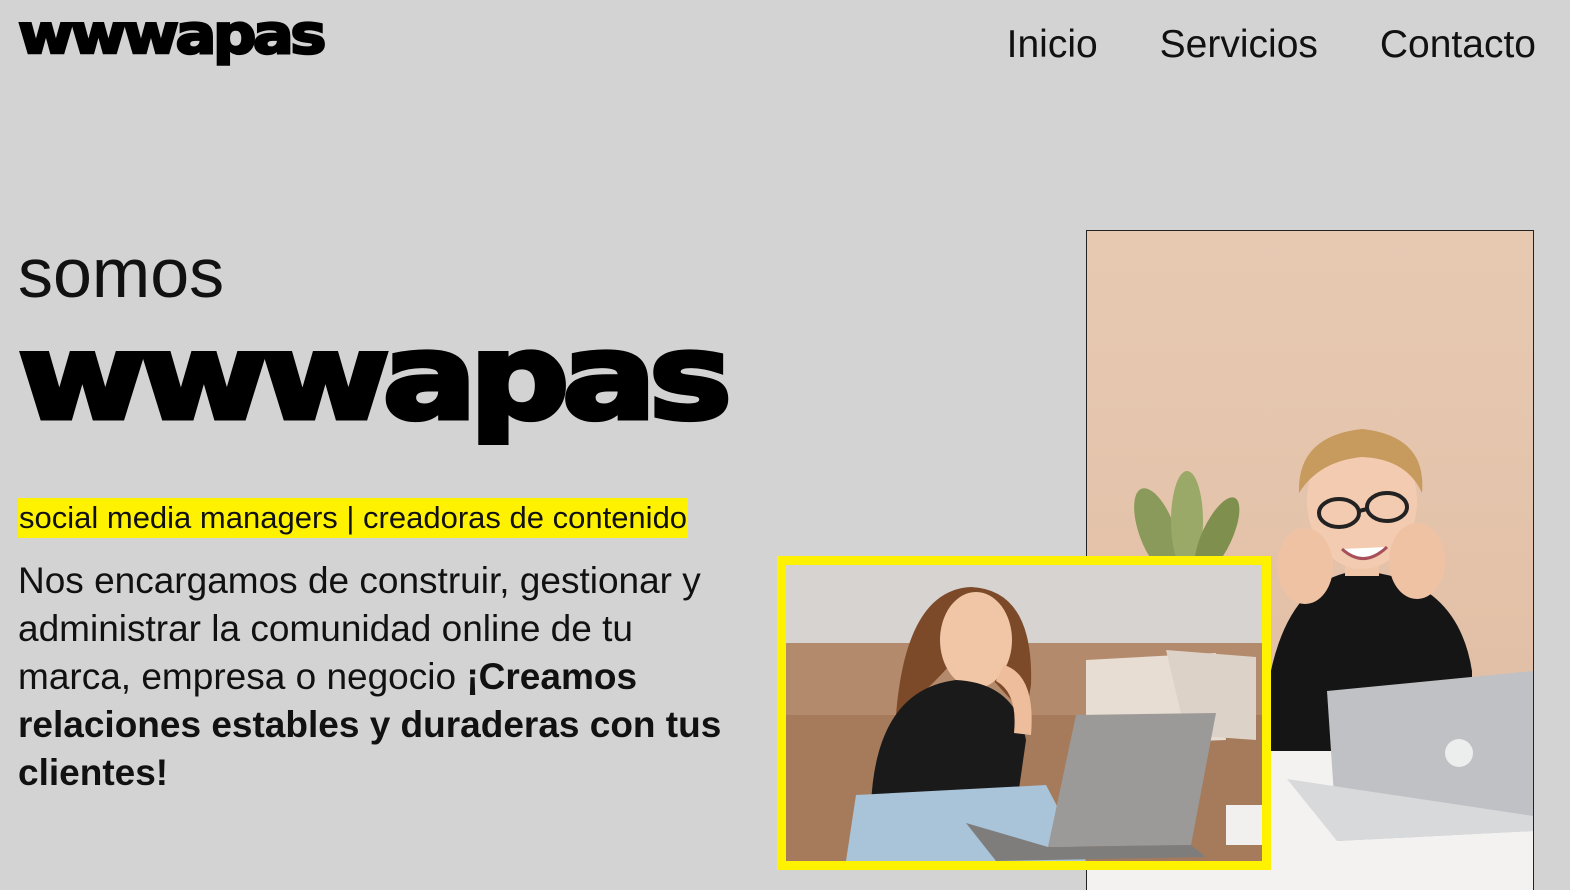  What do you see at coordinates (1239, 44) in the screenshot?
I see `nav-link-servicios: Servicios` at bounding box center [1239, 44].